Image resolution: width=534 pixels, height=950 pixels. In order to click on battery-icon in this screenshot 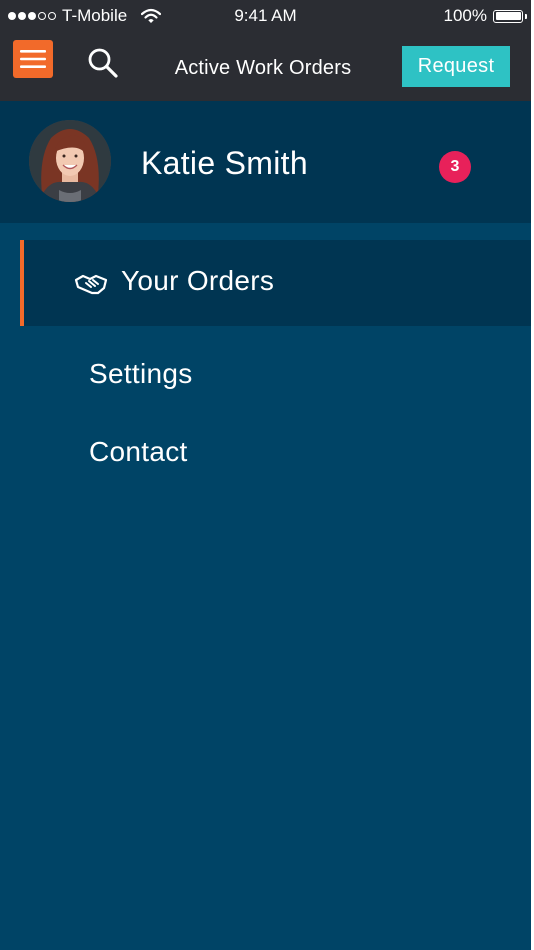, I will do `click(510, 16)`.